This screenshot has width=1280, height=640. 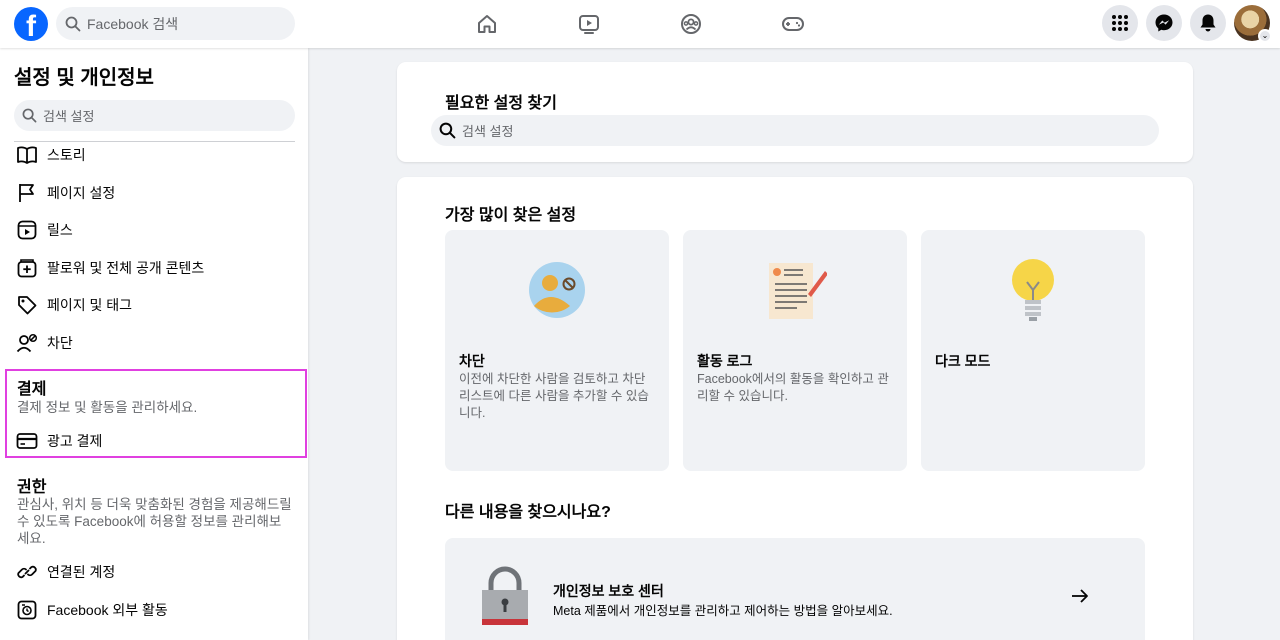 I want to click on gaming-icon, so click(x=793, y=24).